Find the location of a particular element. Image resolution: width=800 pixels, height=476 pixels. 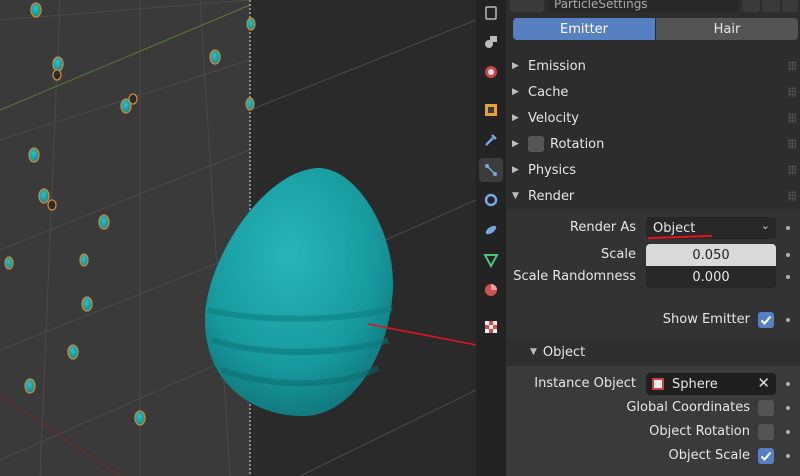

datablock-name-field: ParticleSettings is located at coordinates (643, 6).